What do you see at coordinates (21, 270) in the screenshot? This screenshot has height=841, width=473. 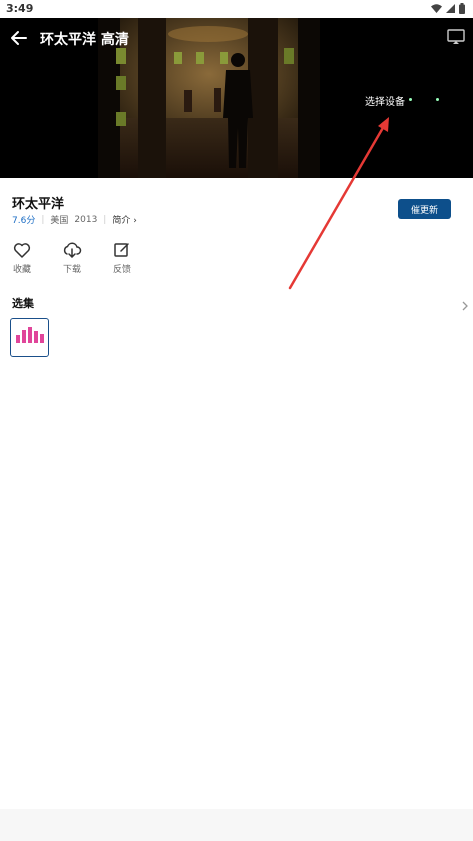 I see `favorite-label: 收藏` at bounding box center [21, 270].